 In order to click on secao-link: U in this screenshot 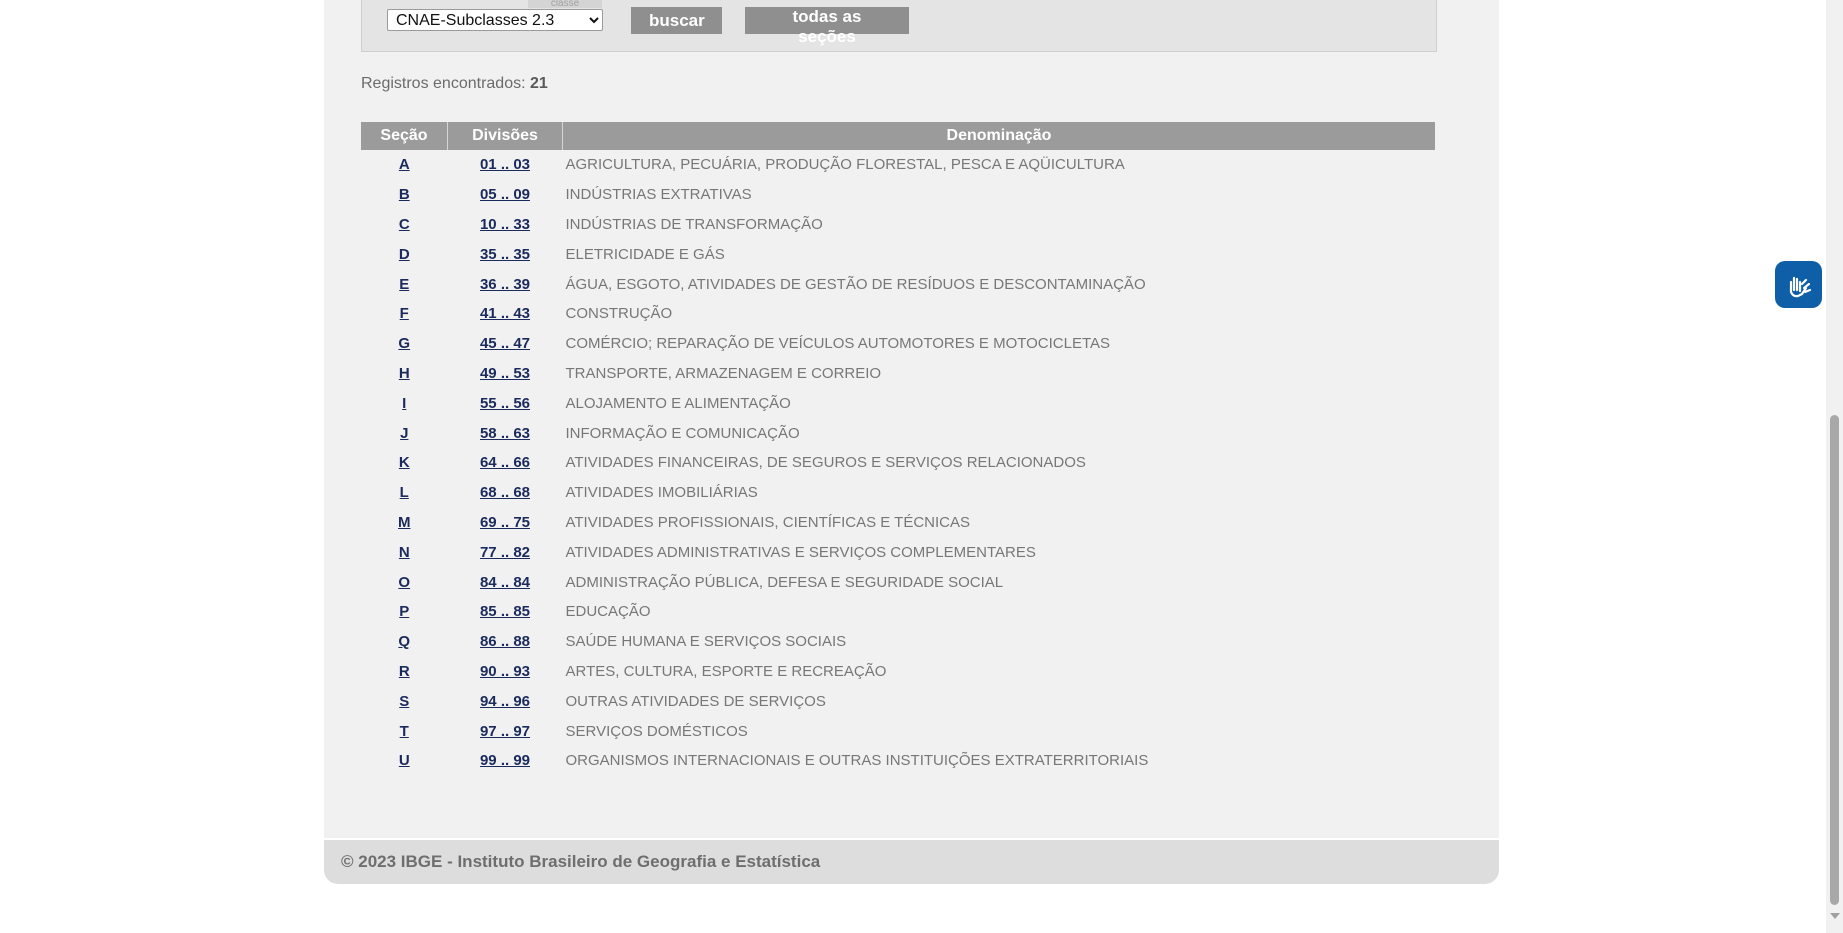, I will do `click(404, 760)`.